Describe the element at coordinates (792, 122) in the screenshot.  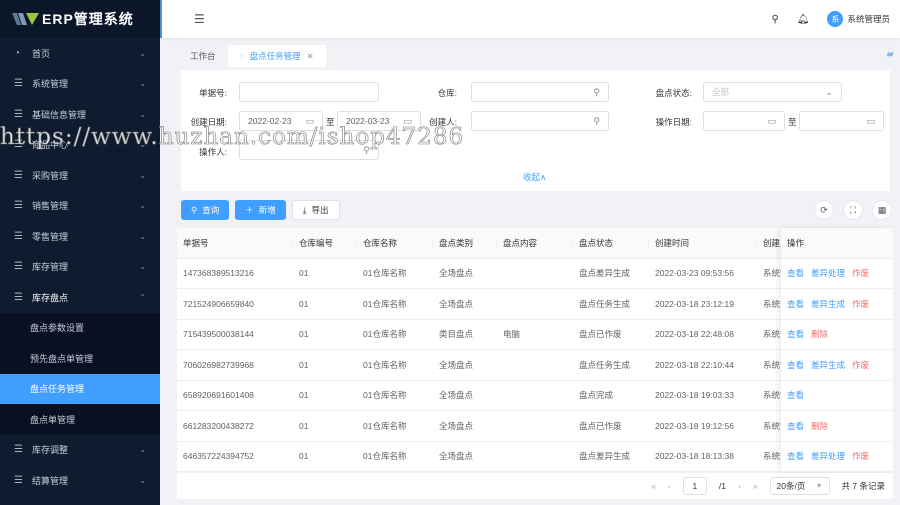
I see `to-label-2: 至` at that location.